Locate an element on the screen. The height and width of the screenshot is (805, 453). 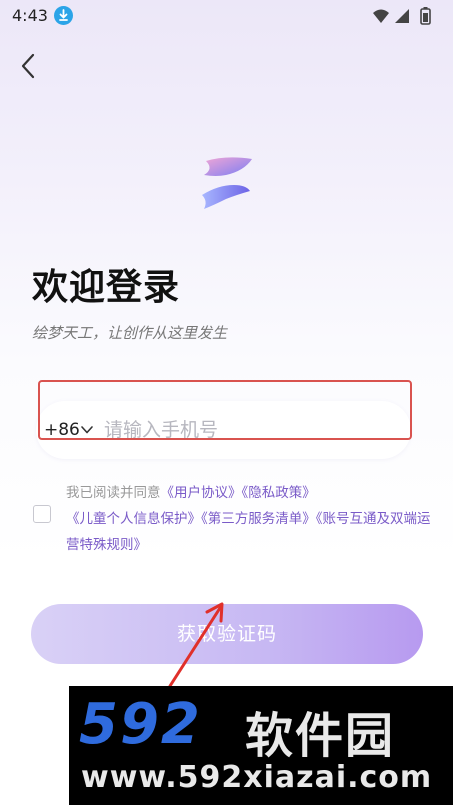
privacy-policy-link: 《隐私政策》 is located at coordinates (279, 493).